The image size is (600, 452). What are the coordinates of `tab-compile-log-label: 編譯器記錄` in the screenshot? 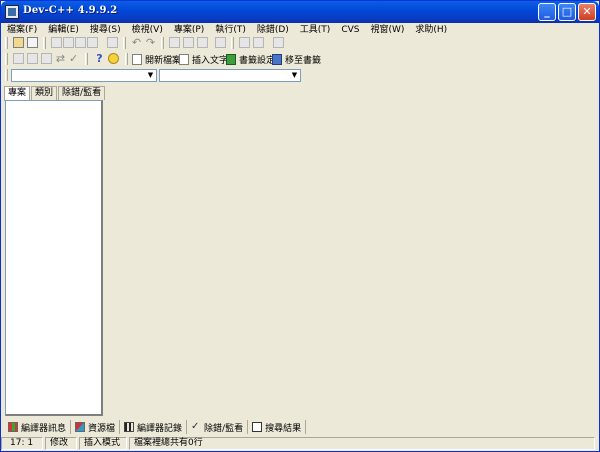 It's located at (160, 428).